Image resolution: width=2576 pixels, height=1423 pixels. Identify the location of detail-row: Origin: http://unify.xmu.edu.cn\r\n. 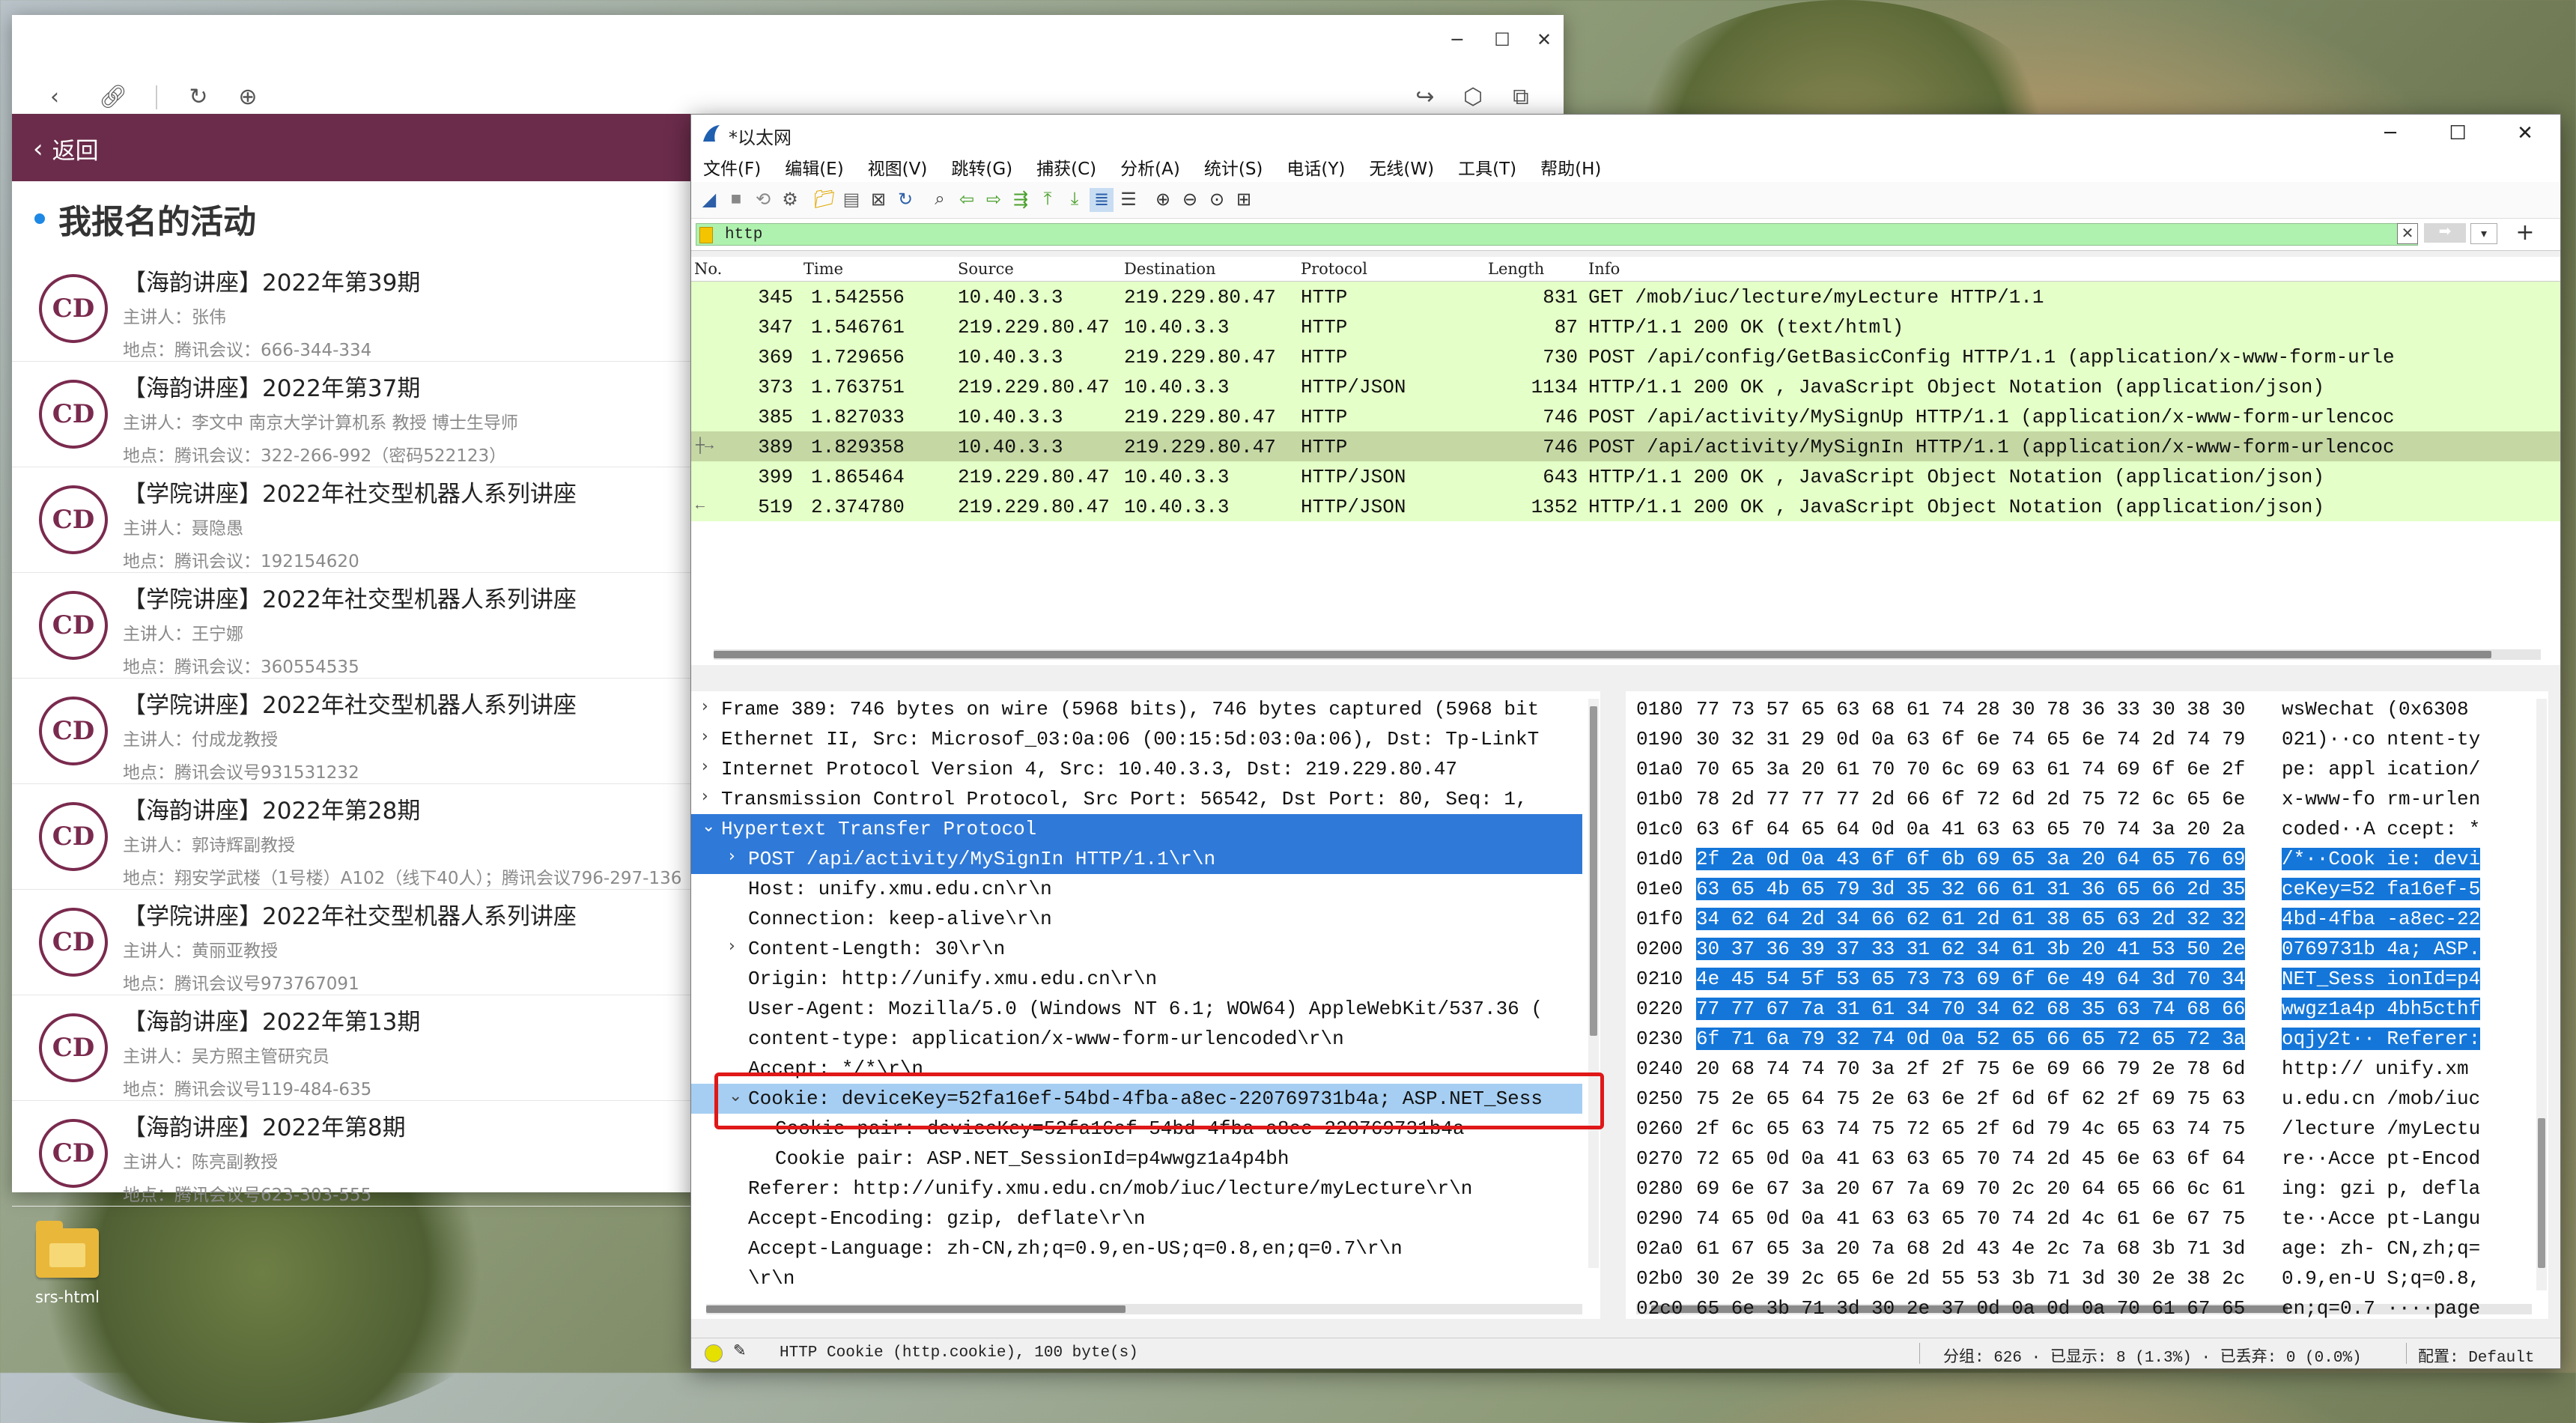
(1136, 979).